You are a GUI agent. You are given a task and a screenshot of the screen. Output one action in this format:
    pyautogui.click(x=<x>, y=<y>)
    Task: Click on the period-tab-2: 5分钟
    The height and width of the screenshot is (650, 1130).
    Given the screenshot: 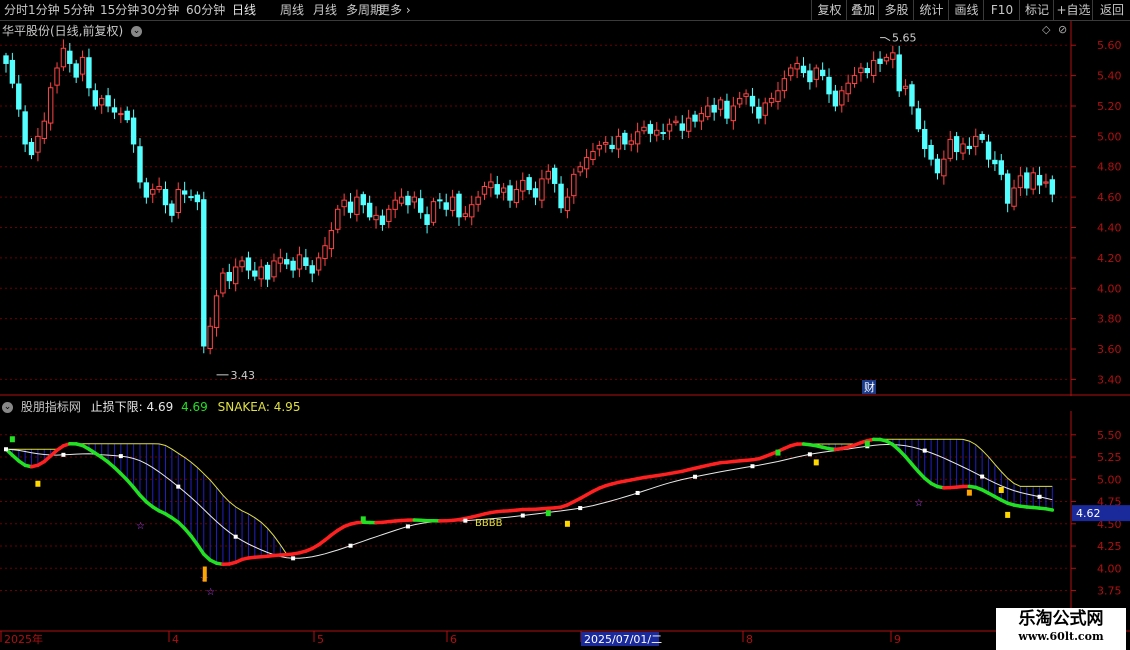 What is the action you would take?
    pyautogui.click(x=79, y=10)
    